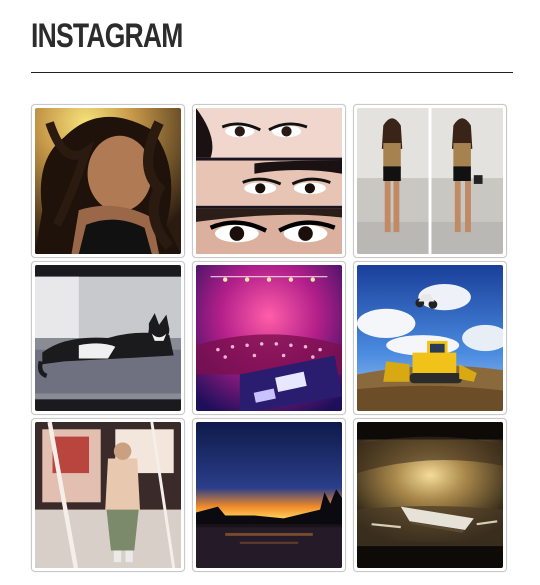 The image size is (540, 585). I want to click on eye-makeup-collage-photo, so click(269, 181).